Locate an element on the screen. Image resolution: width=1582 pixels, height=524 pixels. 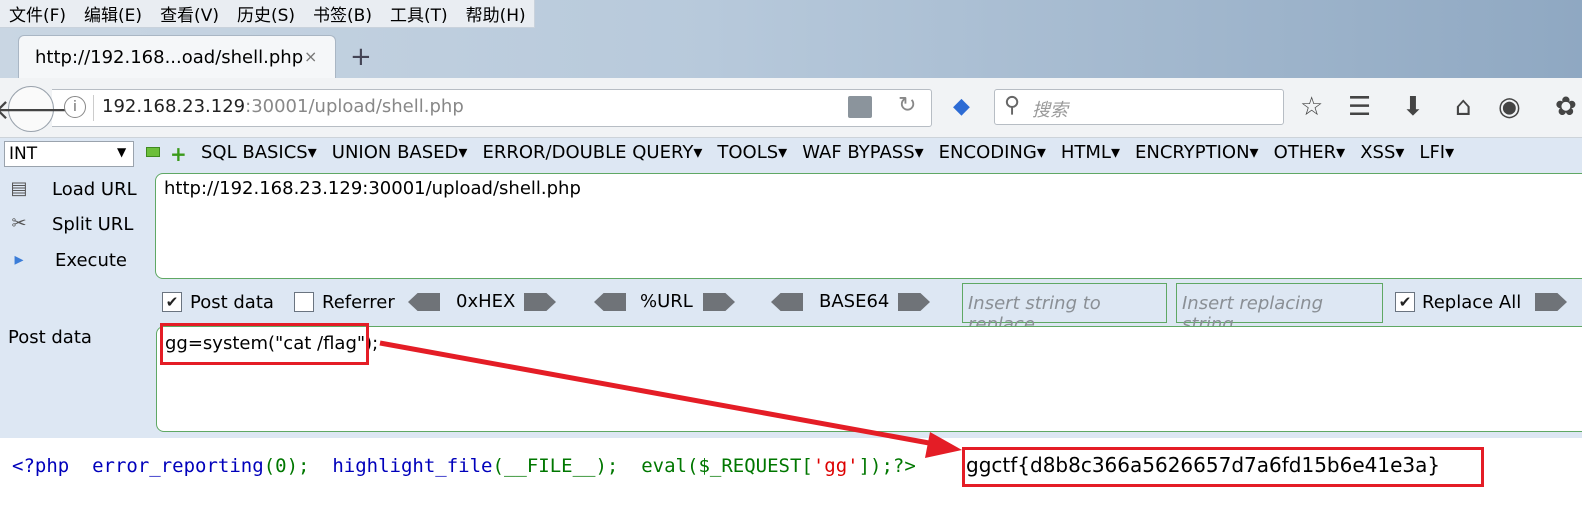
code-highlight-file: highlight_file is located at coordinates (412, 466).